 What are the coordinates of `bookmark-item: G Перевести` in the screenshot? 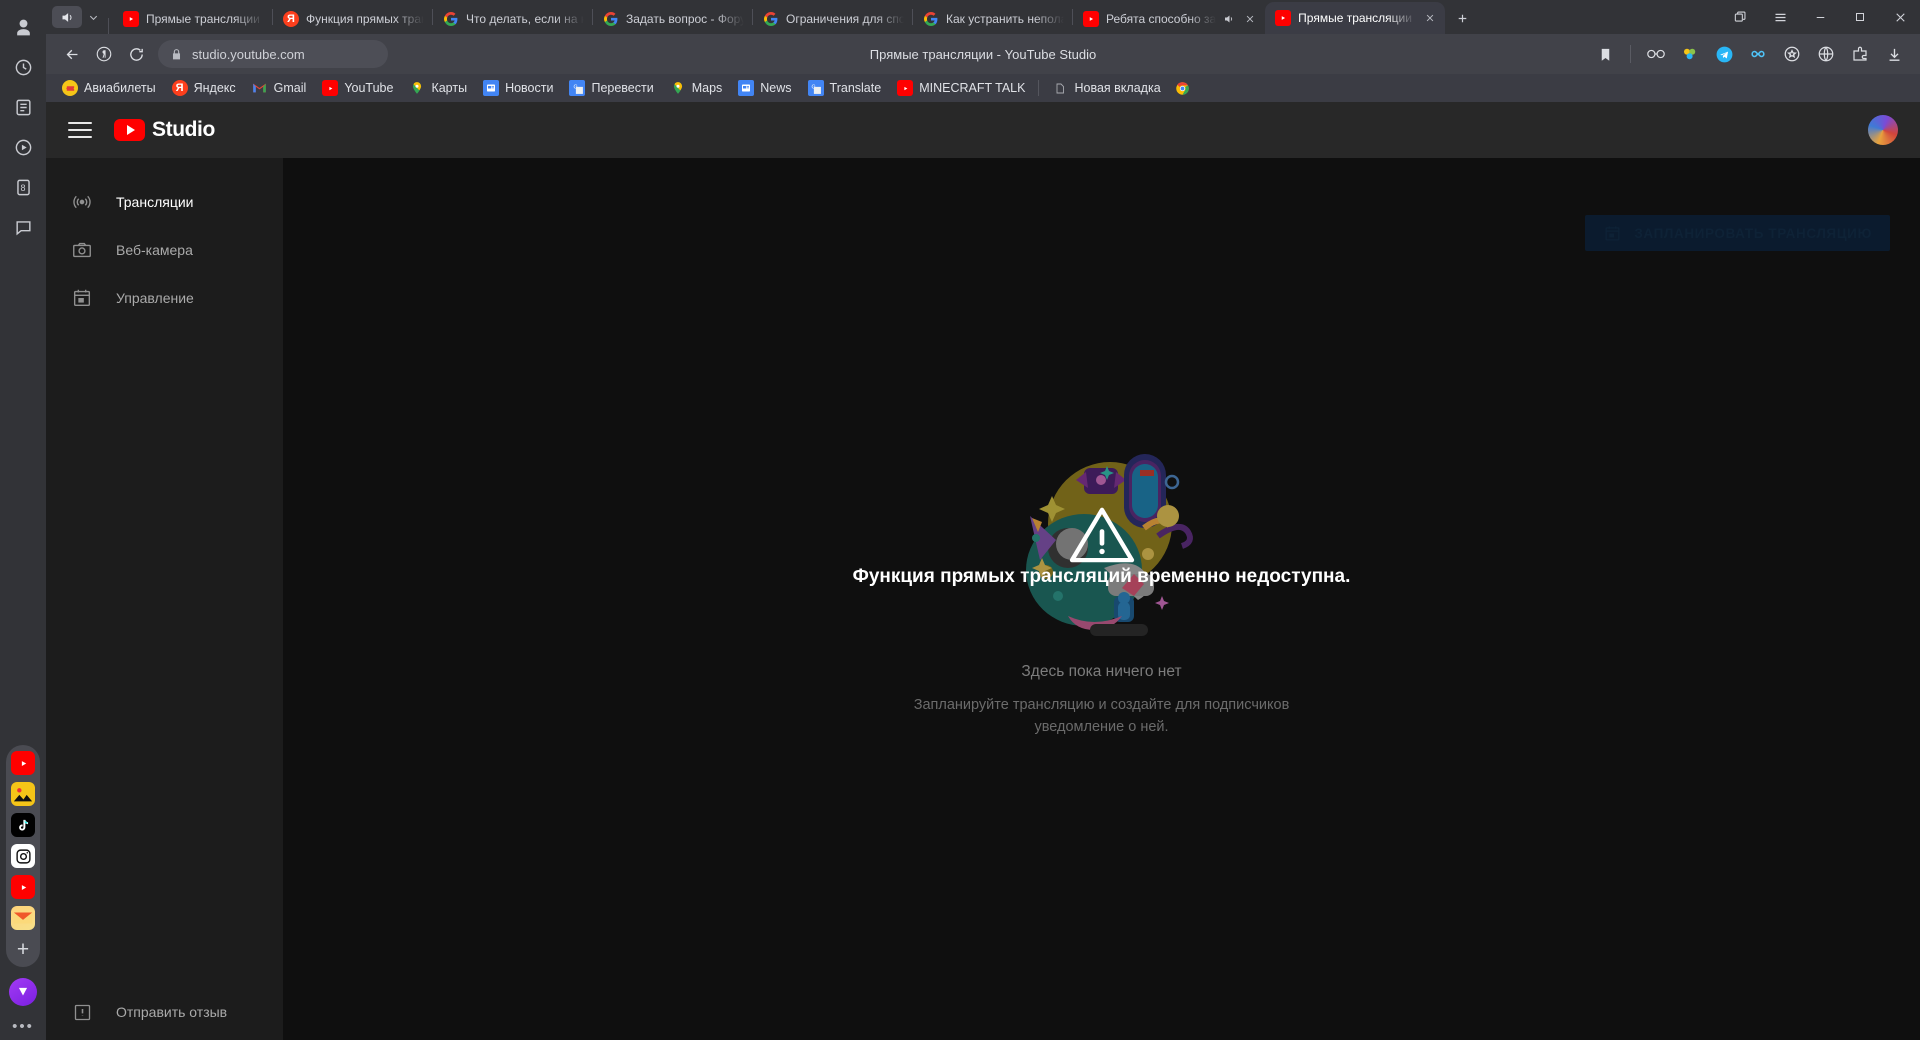 It's located at (611, 88).